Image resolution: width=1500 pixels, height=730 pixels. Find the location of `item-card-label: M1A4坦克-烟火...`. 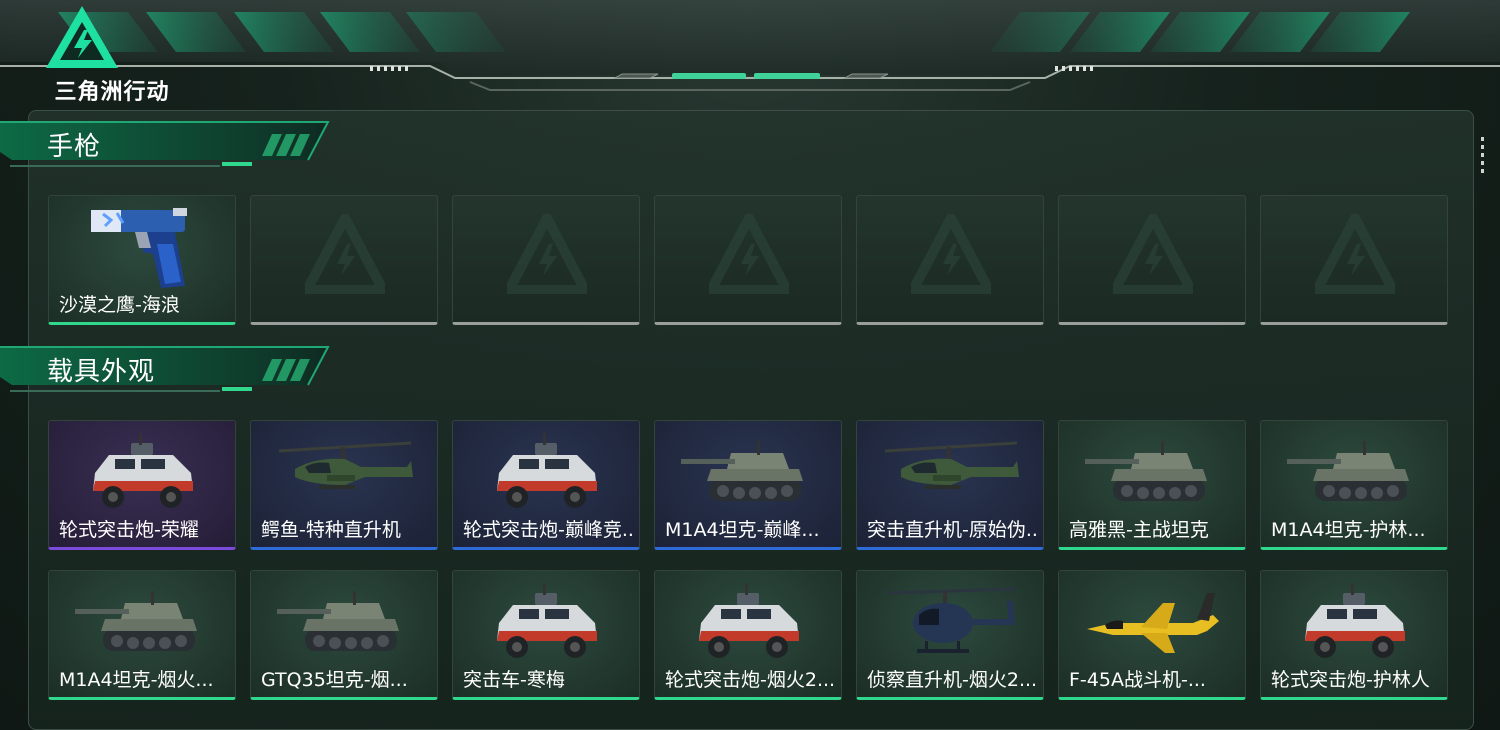

item-card-label: M1A4坦克-烟火... is located at coordinates (136, 680).